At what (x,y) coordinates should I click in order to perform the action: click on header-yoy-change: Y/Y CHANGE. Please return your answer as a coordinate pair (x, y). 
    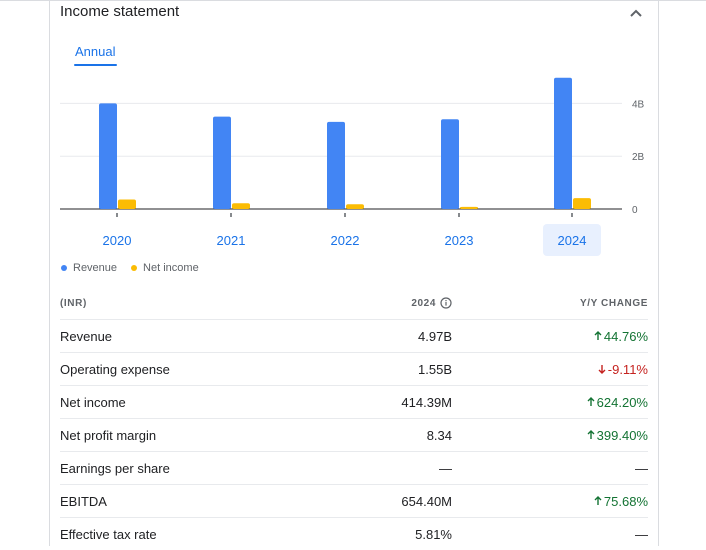
    Looking at the image, I should click on (613, 303).